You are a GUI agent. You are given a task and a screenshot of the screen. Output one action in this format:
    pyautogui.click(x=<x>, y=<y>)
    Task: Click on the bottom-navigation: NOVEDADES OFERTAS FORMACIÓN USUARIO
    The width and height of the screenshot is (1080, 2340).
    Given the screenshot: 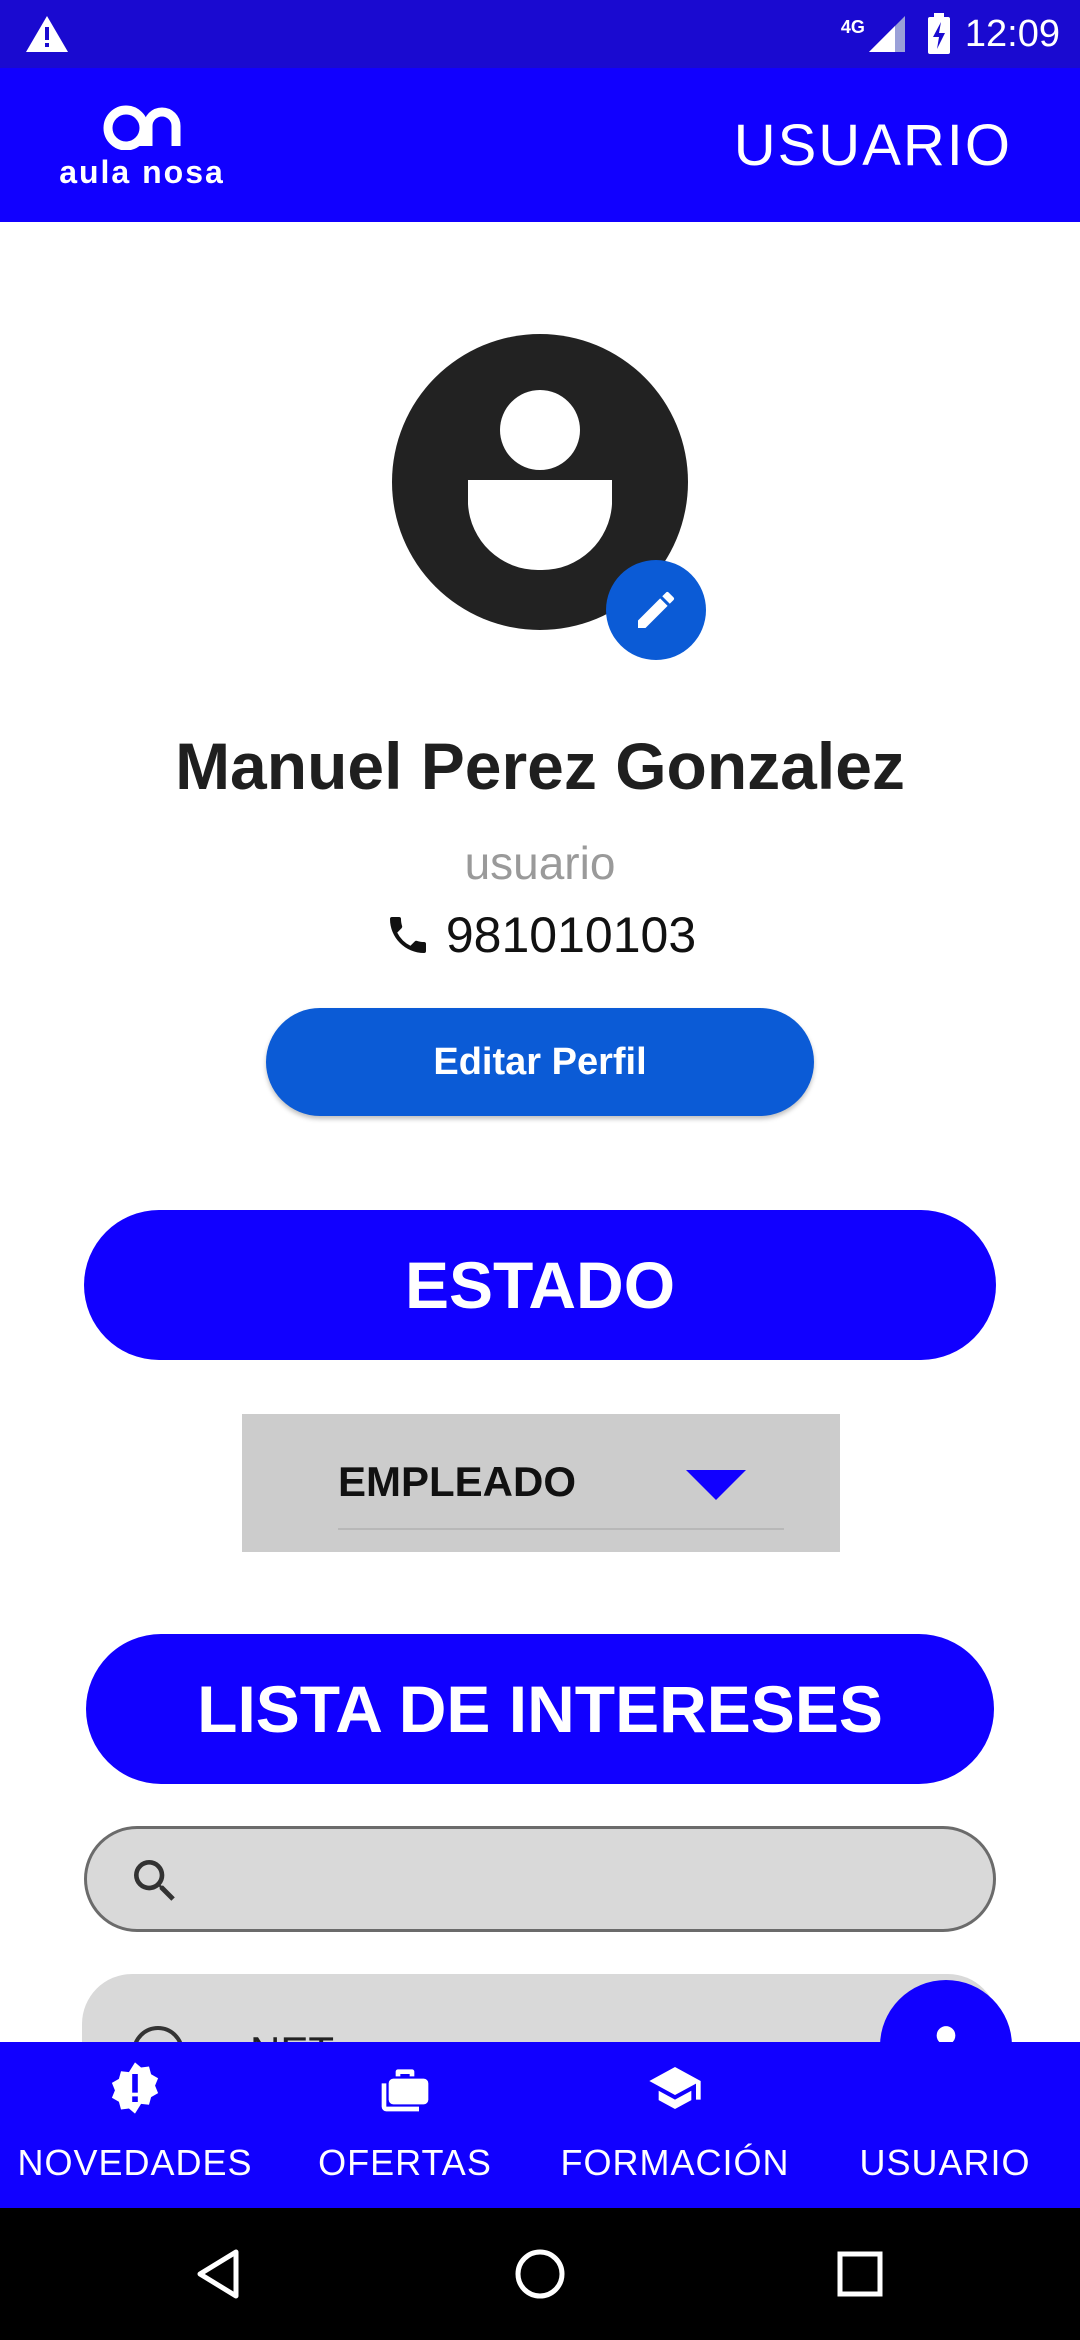 What is the action you would take?
    pyautogui.click(x=540, y=2125)
    